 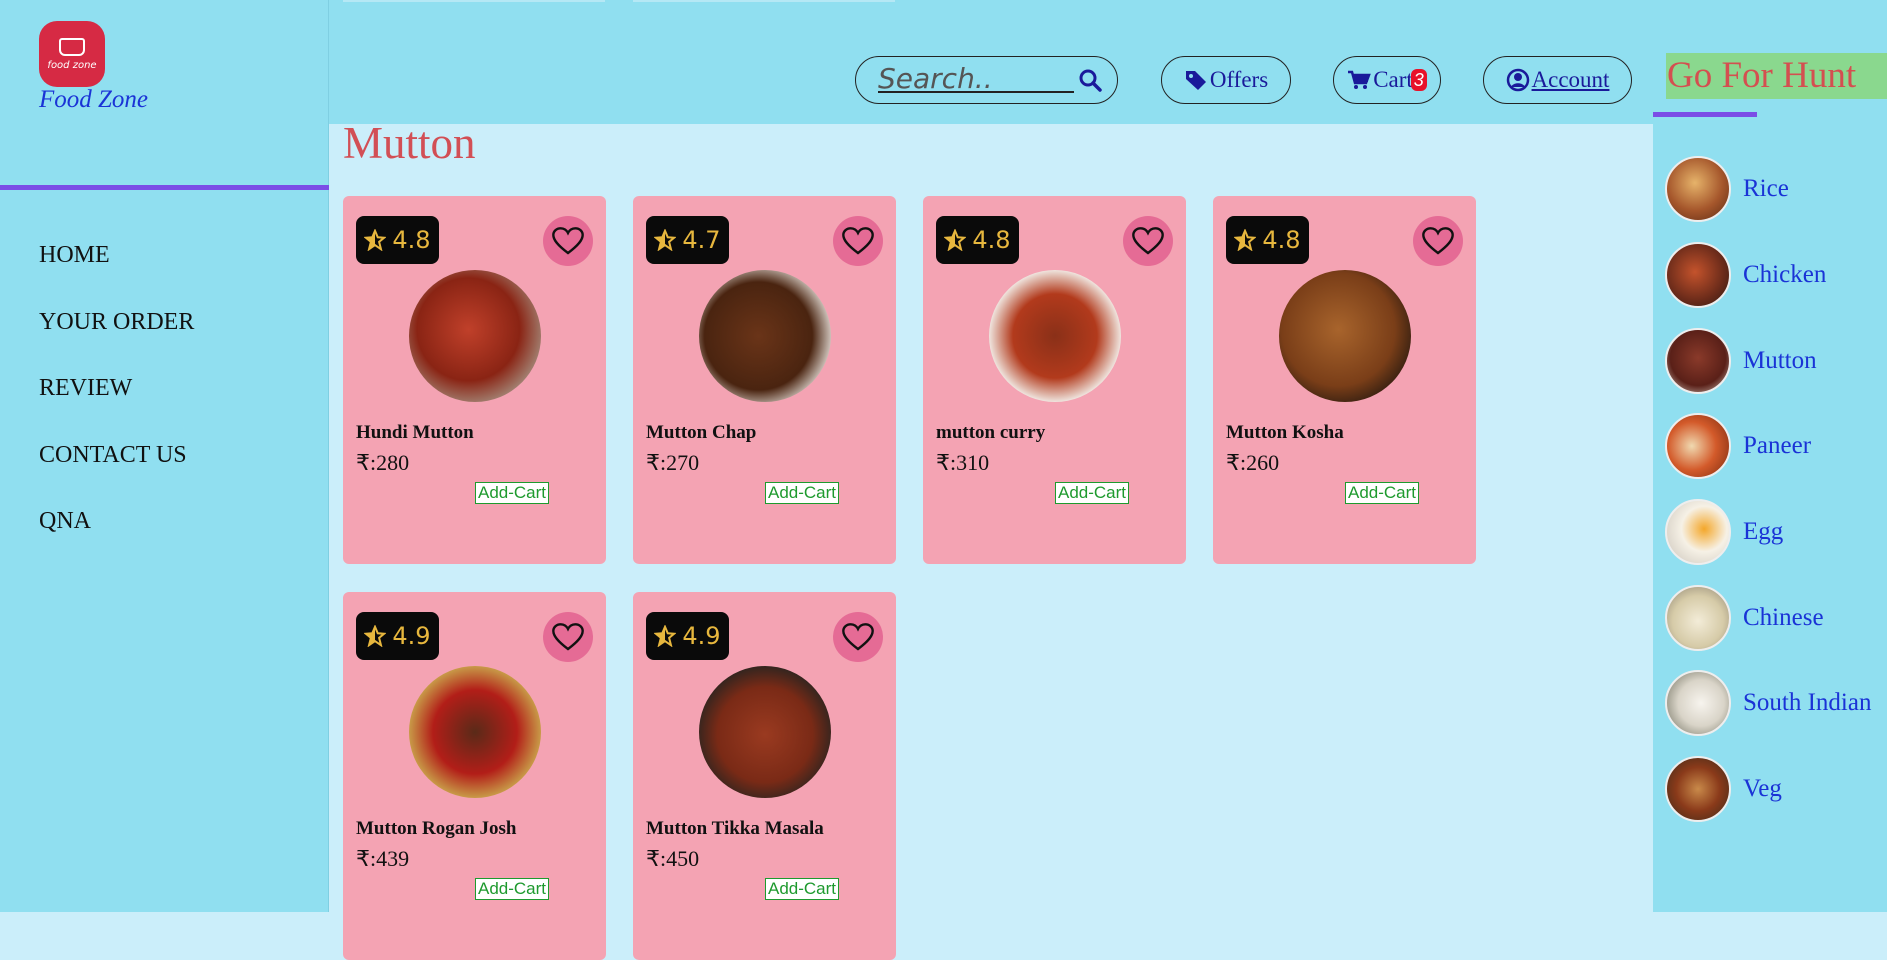 What do you see at coordinates (436, 828) in the screenshot?
I see `dish-name: Mutton Rogan Josh` at bounding box center [436, 828].